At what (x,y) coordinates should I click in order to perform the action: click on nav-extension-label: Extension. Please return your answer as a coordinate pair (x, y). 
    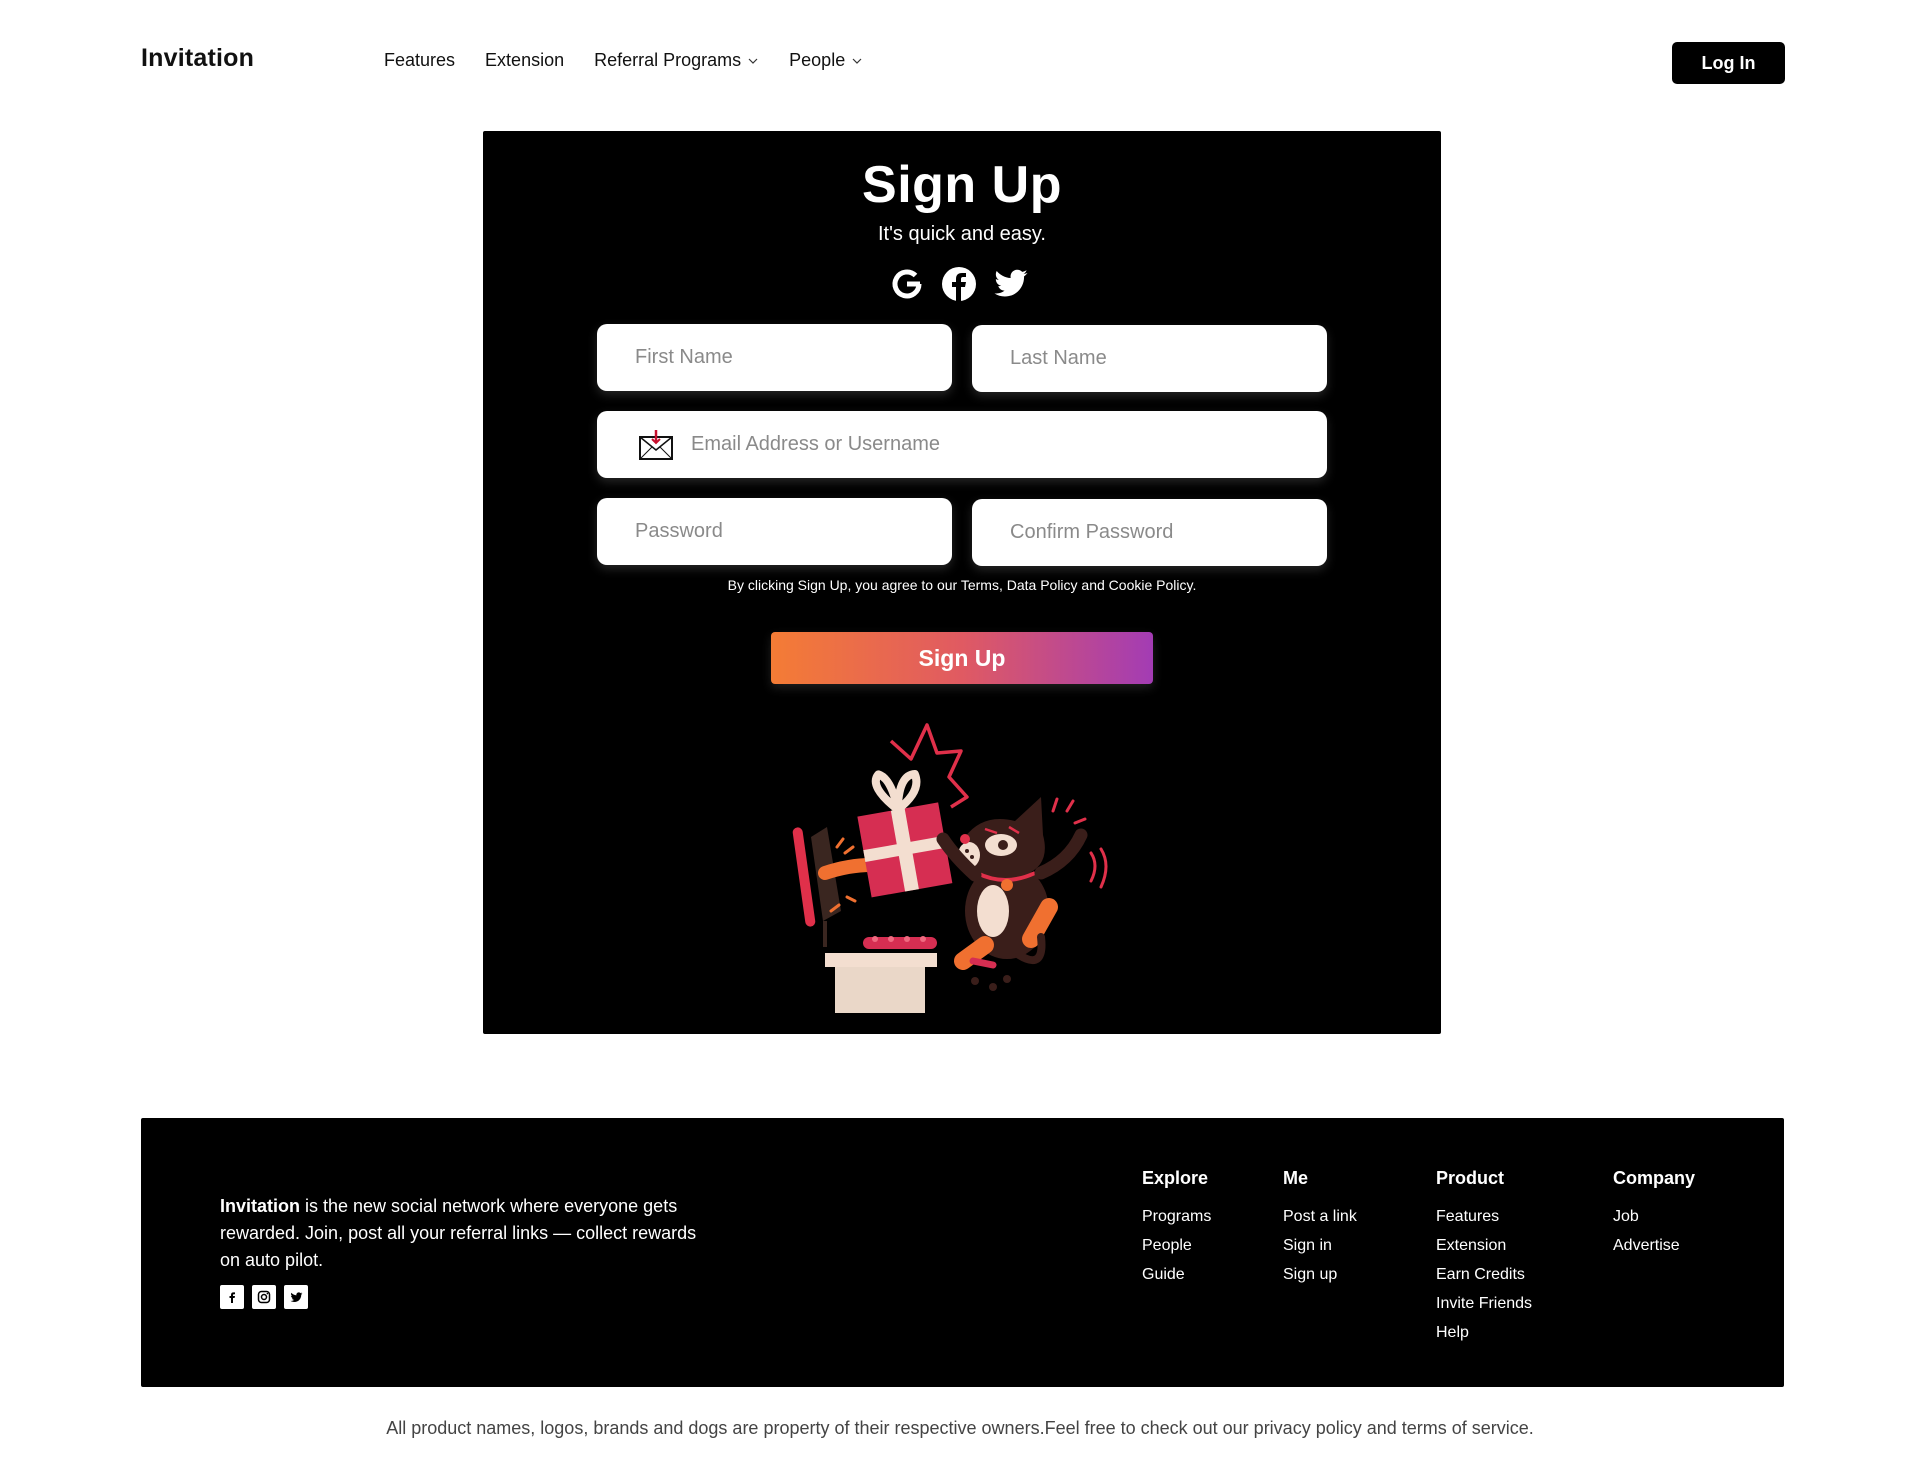
    Looking at the image, I should click on (525, 60).